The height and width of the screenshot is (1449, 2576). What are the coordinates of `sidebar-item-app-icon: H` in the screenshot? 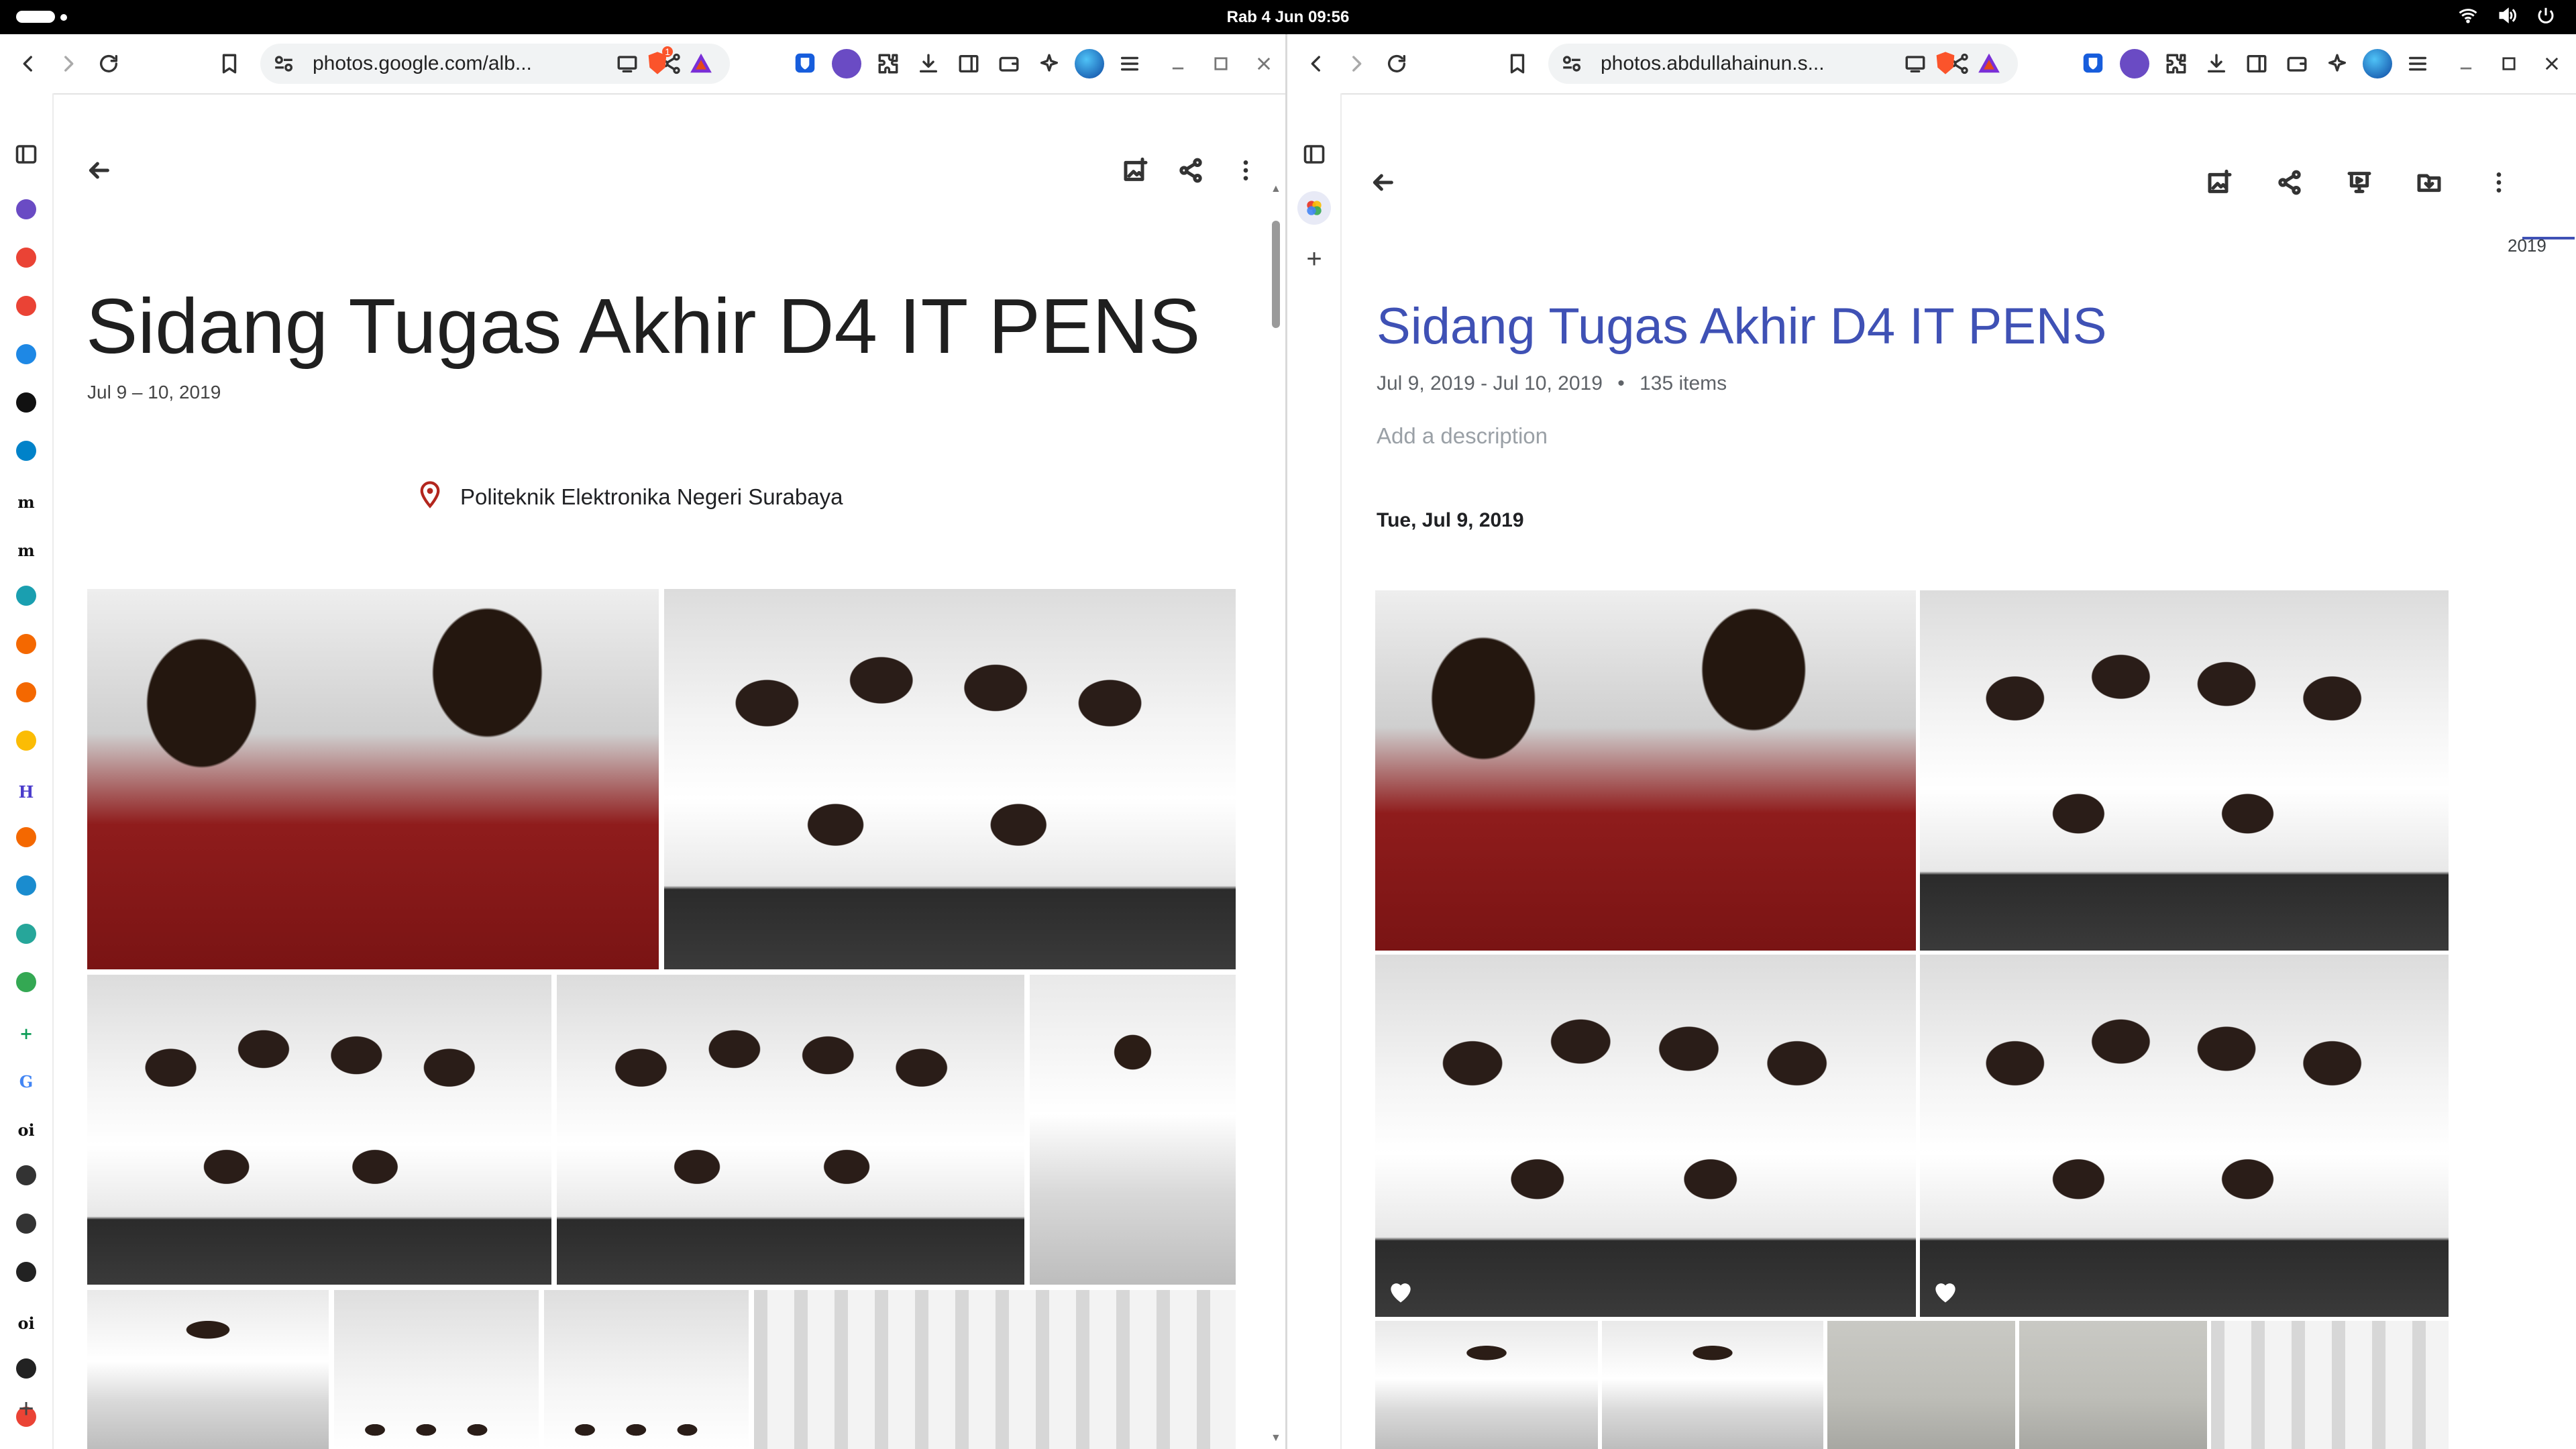 It's located at (26, 791).